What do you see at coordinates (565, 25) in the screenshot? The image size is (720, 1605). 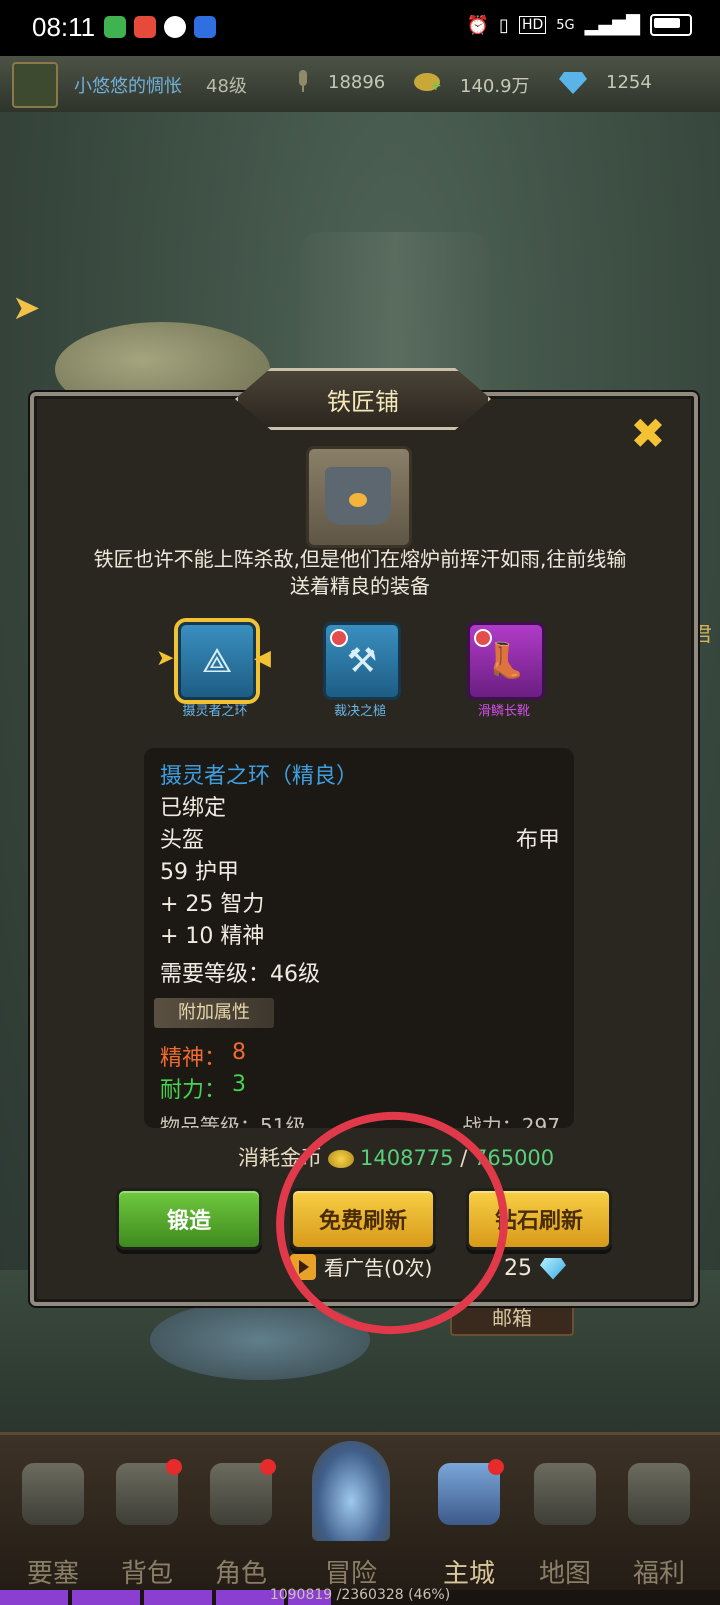 I see `signal-label: 5G` at bounding box center [565, 25].